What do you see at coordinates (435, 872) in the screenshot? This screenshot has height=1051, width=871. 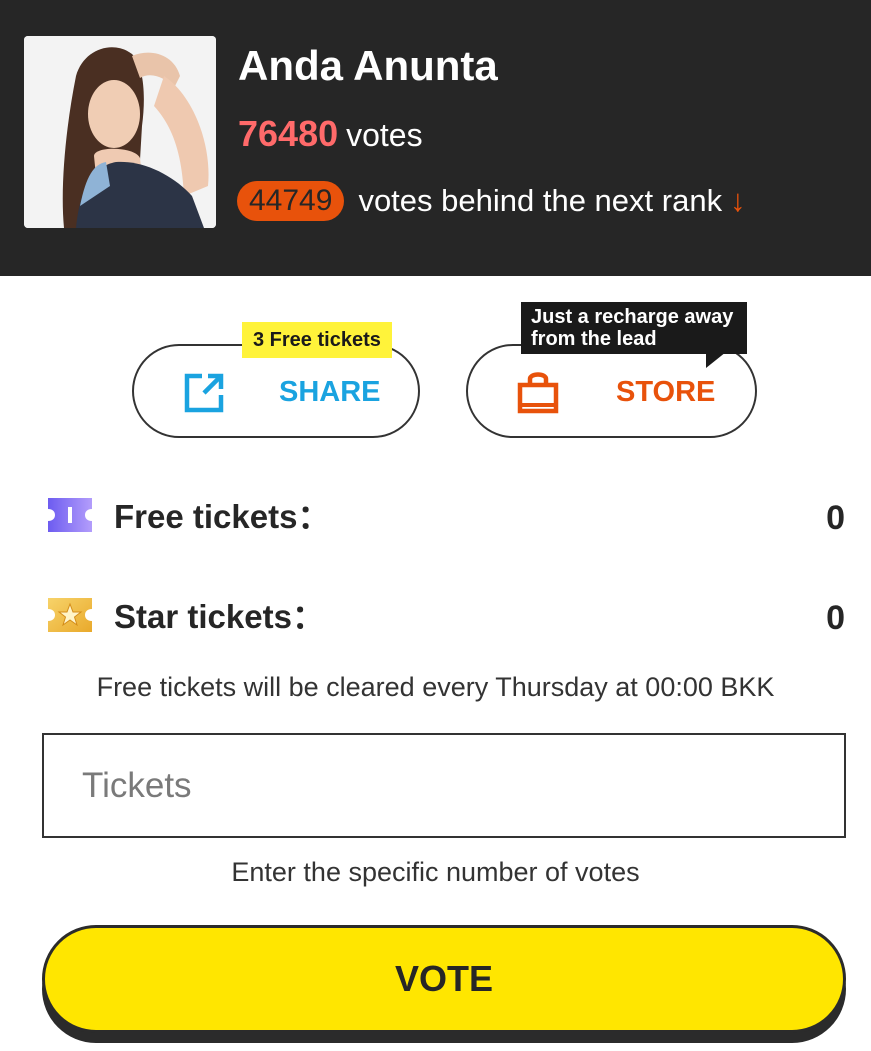 I see `votes-input-hint: Enter the specific number of votes` at bounding box center [435, 872].